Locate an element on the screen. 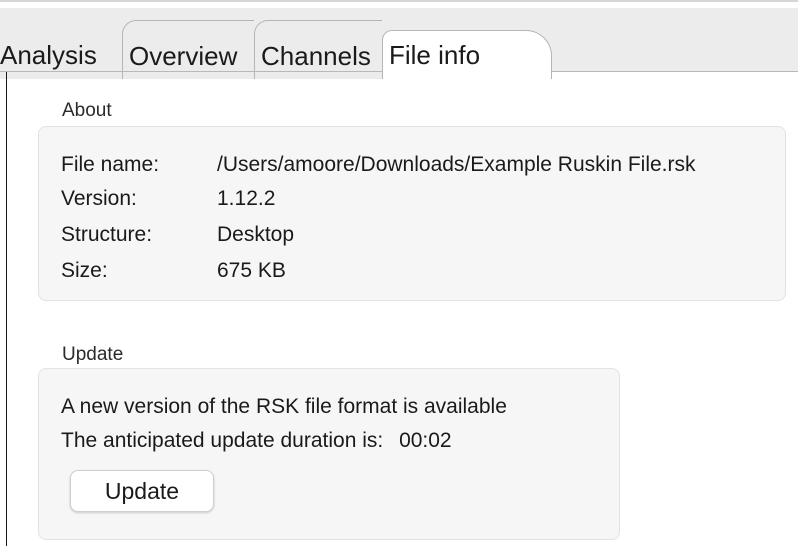 This screenshot has height=546, width=798. tab-overview-label: Overview is located at coordinates (183, 56).